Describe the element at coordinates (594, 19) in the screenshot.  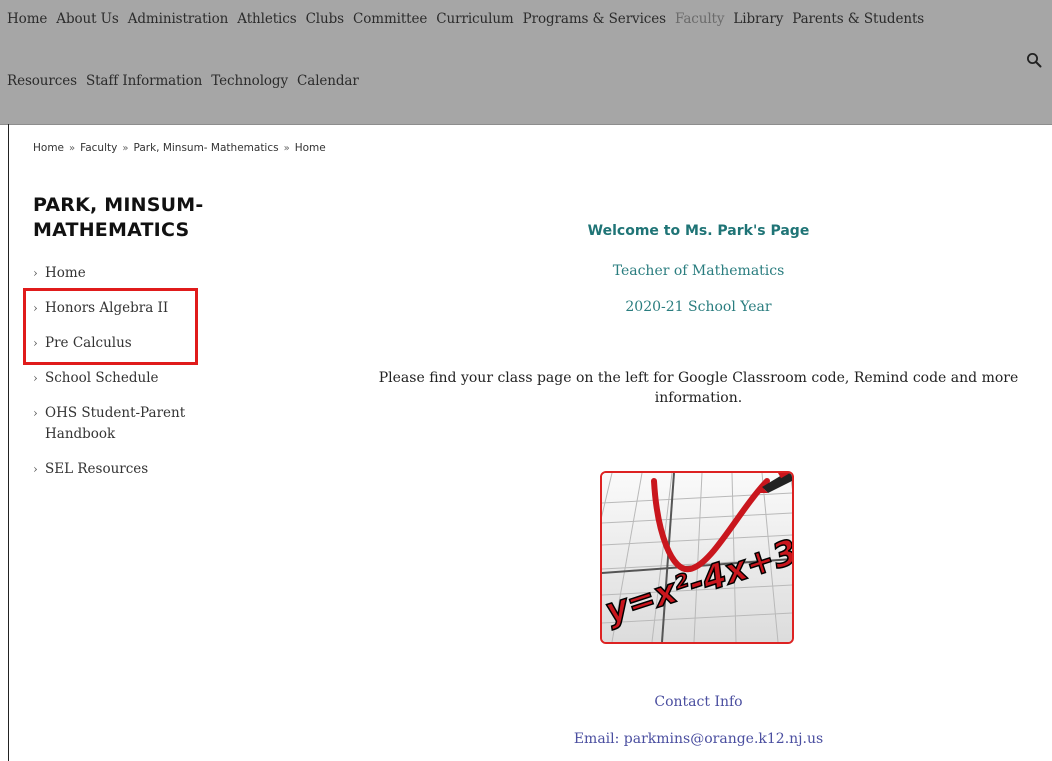
I see `nav-link-programs-services: Programs & Services` at that location.